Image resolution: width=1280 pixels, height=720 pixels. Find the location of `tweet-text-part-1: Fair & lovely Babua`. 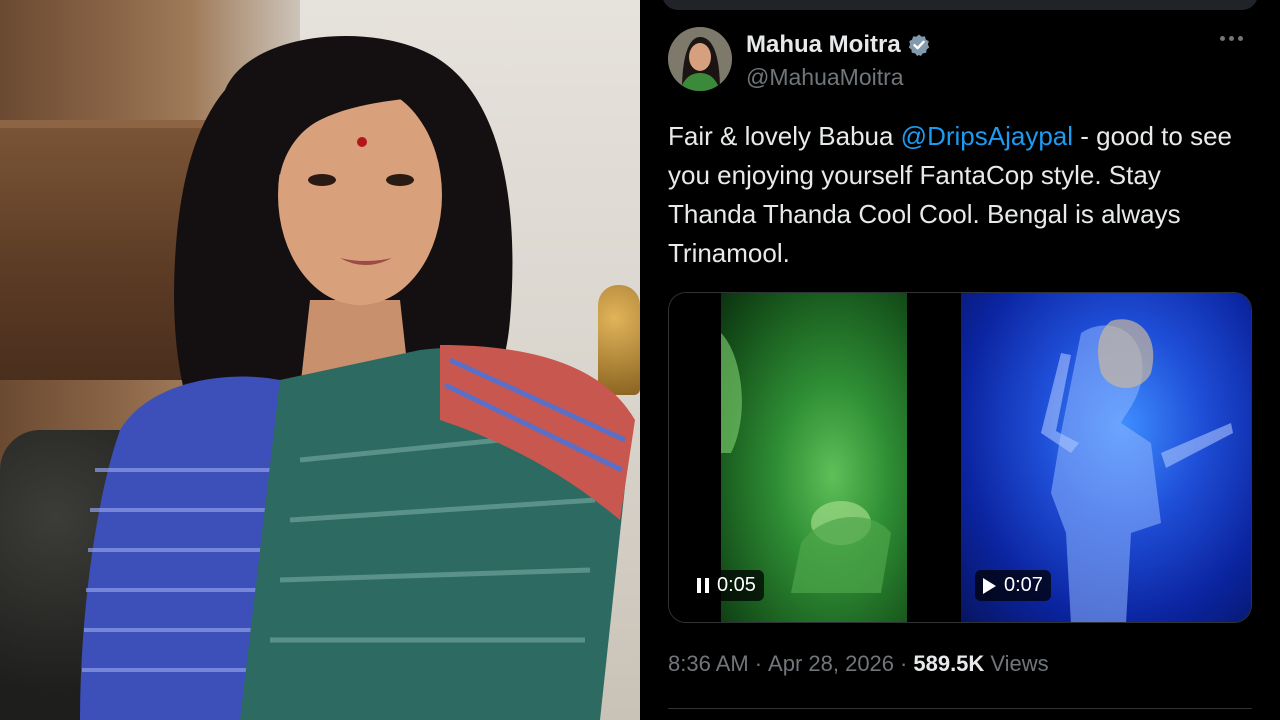

tweet-text-part-1: Fair & lovely Babua is located at coordinates (784, 136).